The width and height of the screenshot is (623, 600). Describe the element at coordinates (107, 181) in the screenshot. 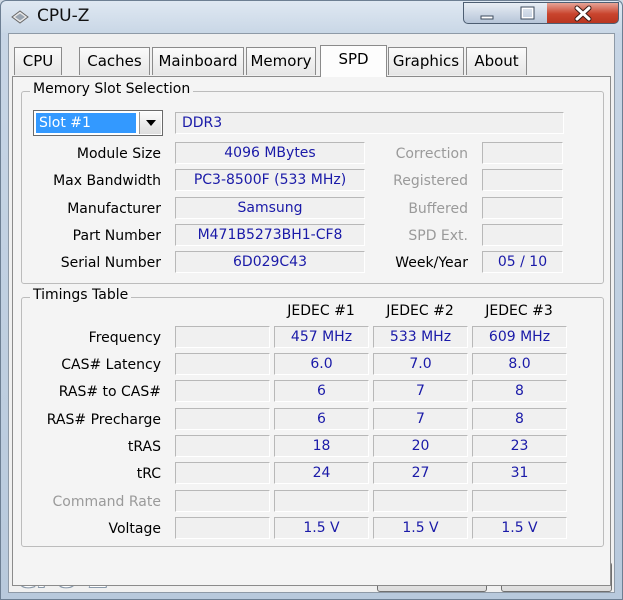

I see `max-bandwidth-label: Max Bandwidth` at that location.